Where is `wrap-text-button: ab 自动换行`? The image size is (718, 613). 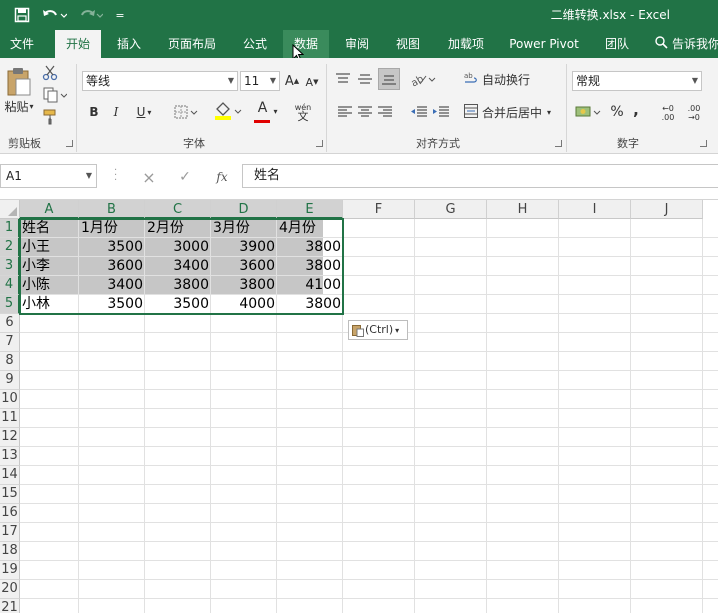
wrap-text-button: ab 自动换行 is located at coordinates (502, 79).